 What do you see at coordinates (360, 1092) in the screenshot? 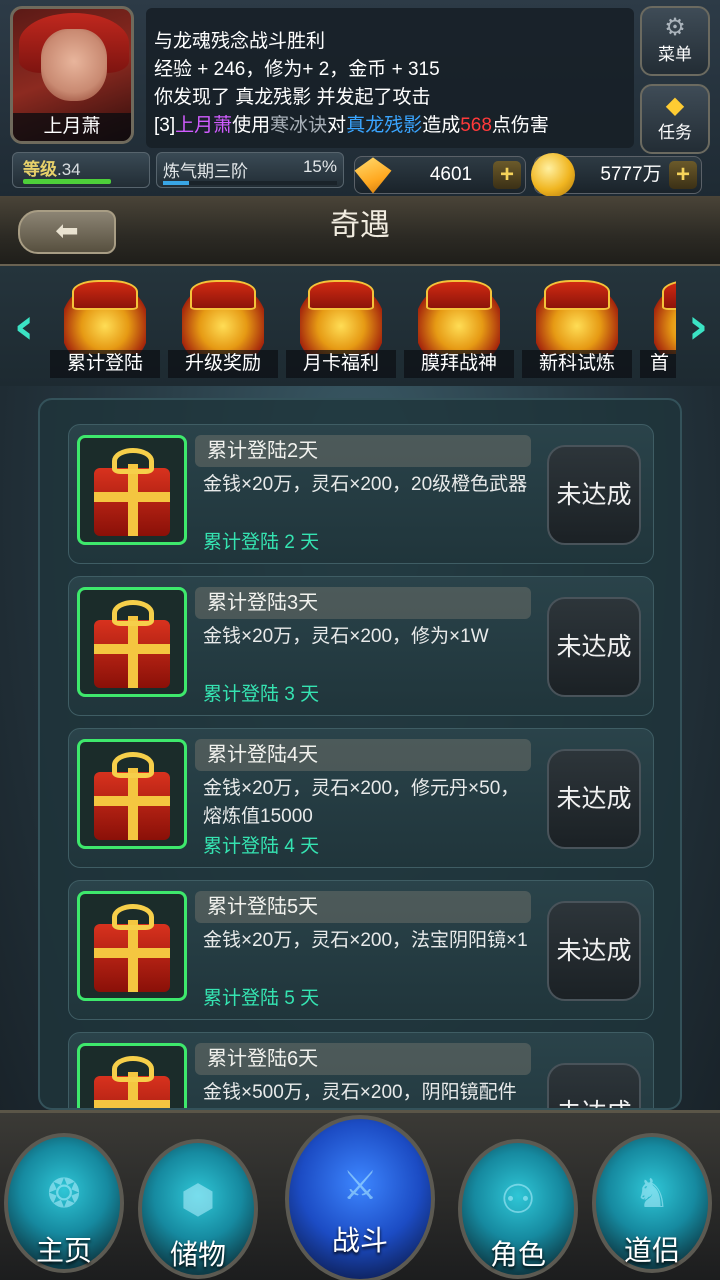
I see `reward-description: 金钱×500万，灵石×200，阴阳镜配件` at bounding box center [360, 1092].